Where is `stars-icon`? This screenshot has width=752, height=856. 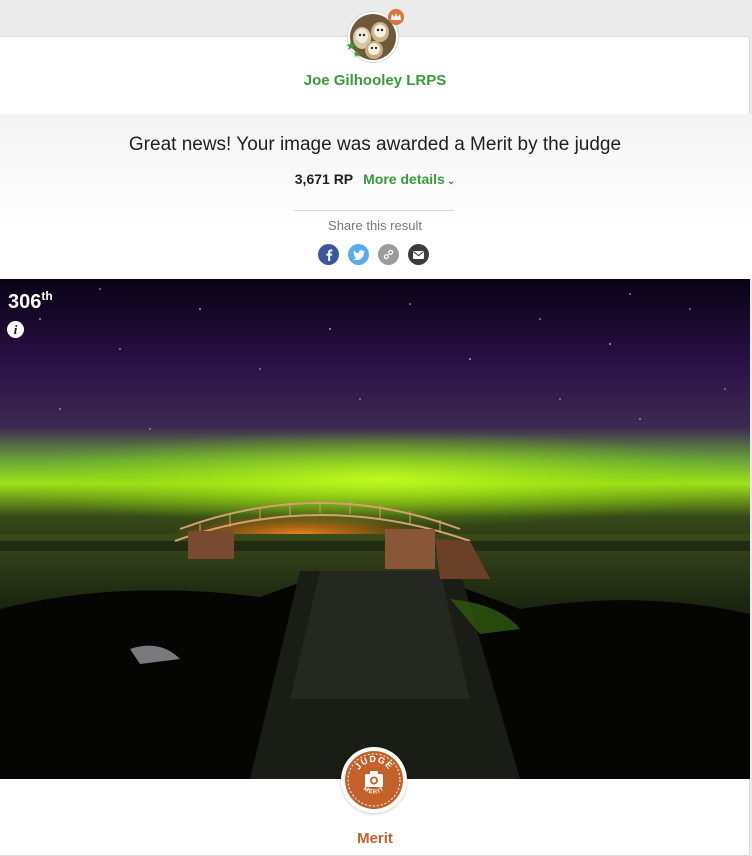 stars-icon is located at coordinates (354, 52).